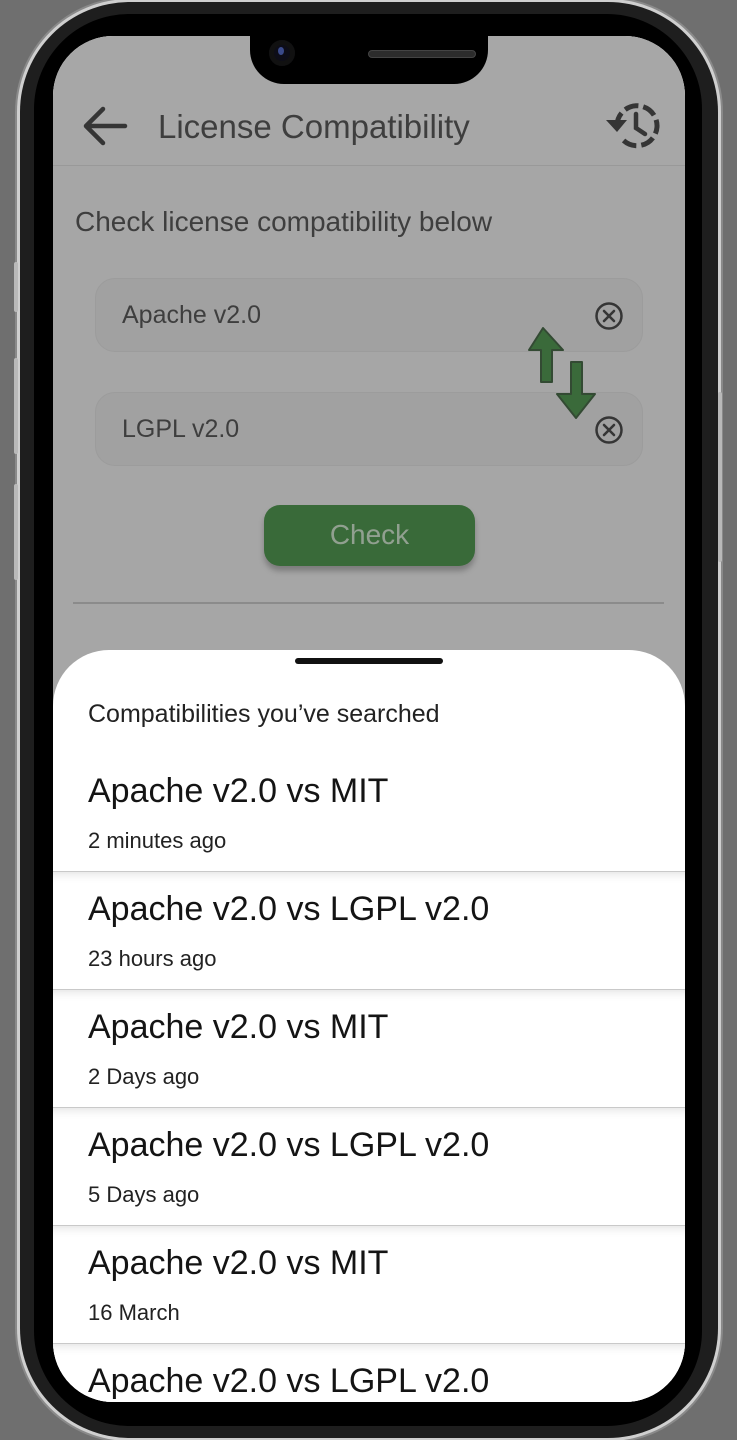  Describe the element at coordinates (369, 1049) in the screenshot. I see `list-item: Apache v2.0 vs MIT 2 Days ago` at that location.